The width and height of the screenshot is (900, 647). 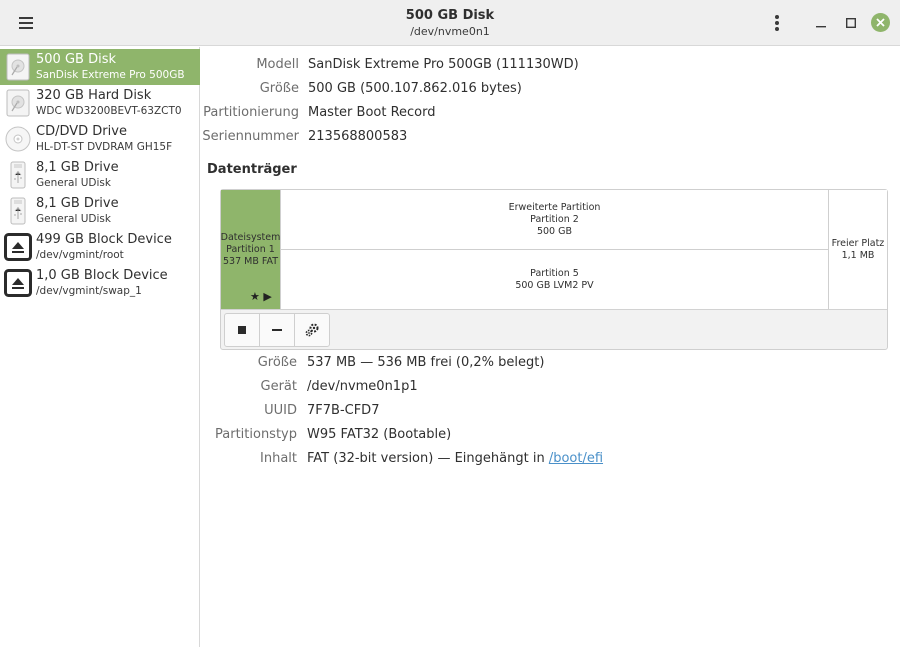 I want to click on sidebar-item-cd-dvd-drive: CD/DVD Drive HL-DT-ST DVDRAM GH15F, so click(x=100, y=139).